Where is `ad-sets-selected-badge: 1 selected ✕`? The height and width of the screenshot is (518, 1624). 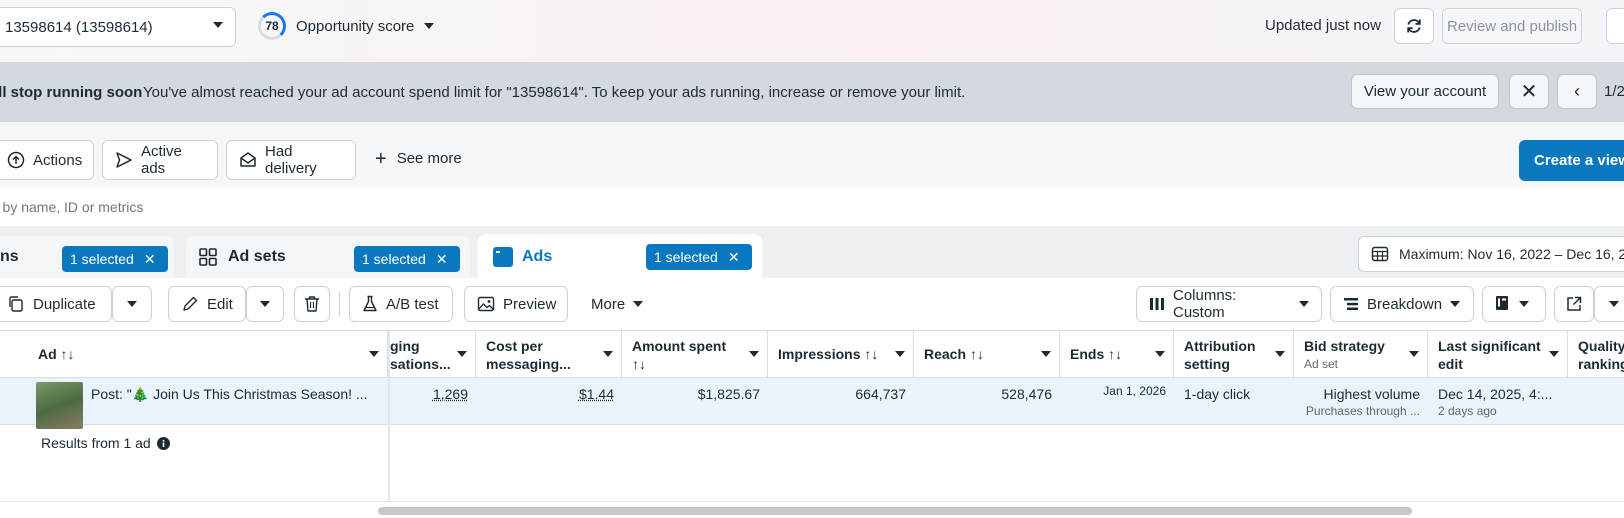
ad-sets-selected-badge: 1 selected ✕ is located at coordinates (407, 259).